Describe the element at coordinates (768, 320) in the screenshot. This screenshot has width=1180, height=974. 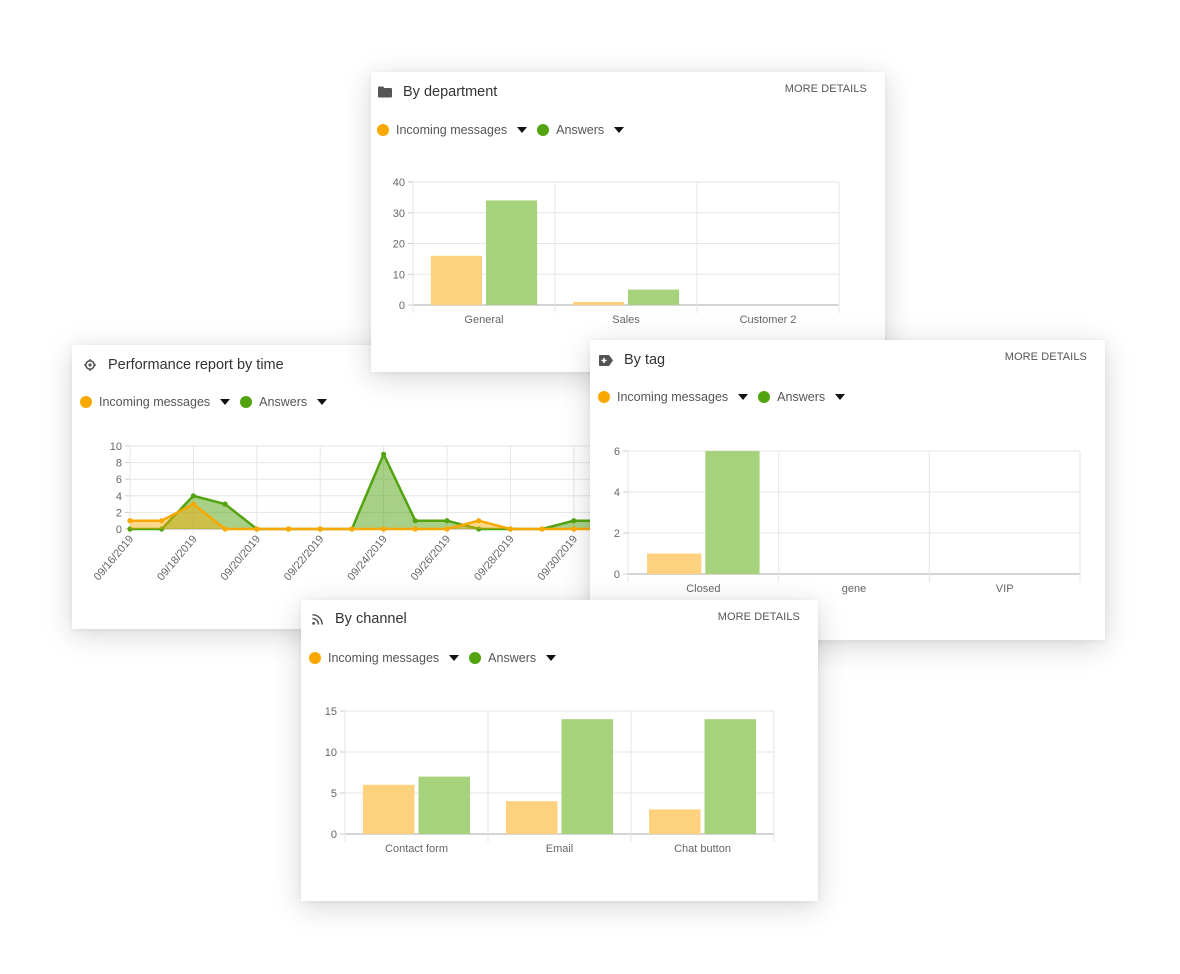
I see `x-tick-label: Customer 2` at that location.